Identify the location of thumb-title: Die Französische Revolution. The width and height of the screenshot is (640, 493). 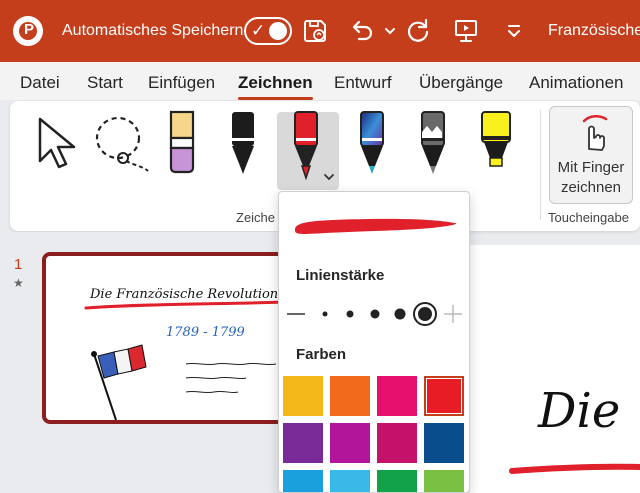
(183, 294).